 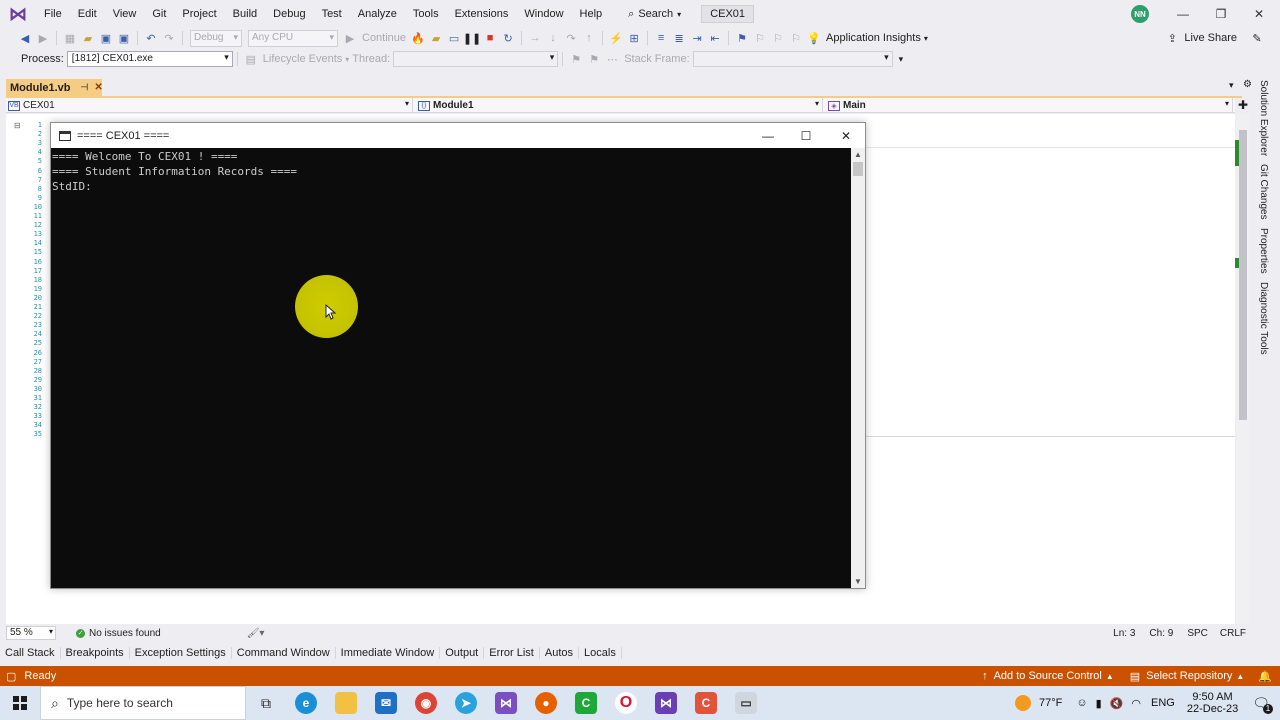 What do you see at coordinates (256, 633) in the screenshot?
I see `brush-icon: 🖌▾` at bounding box center [256, 633].